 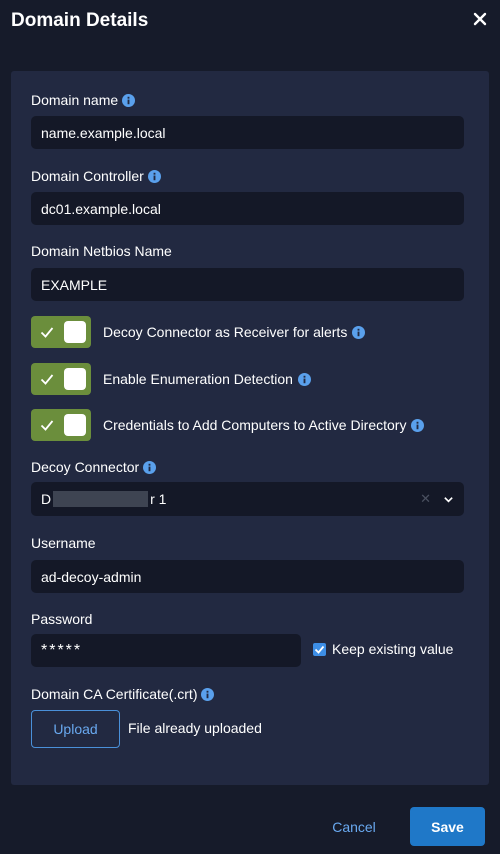 I want to click on toggle-label: Enable Enumeration Detection, so click(x=198, y=379).